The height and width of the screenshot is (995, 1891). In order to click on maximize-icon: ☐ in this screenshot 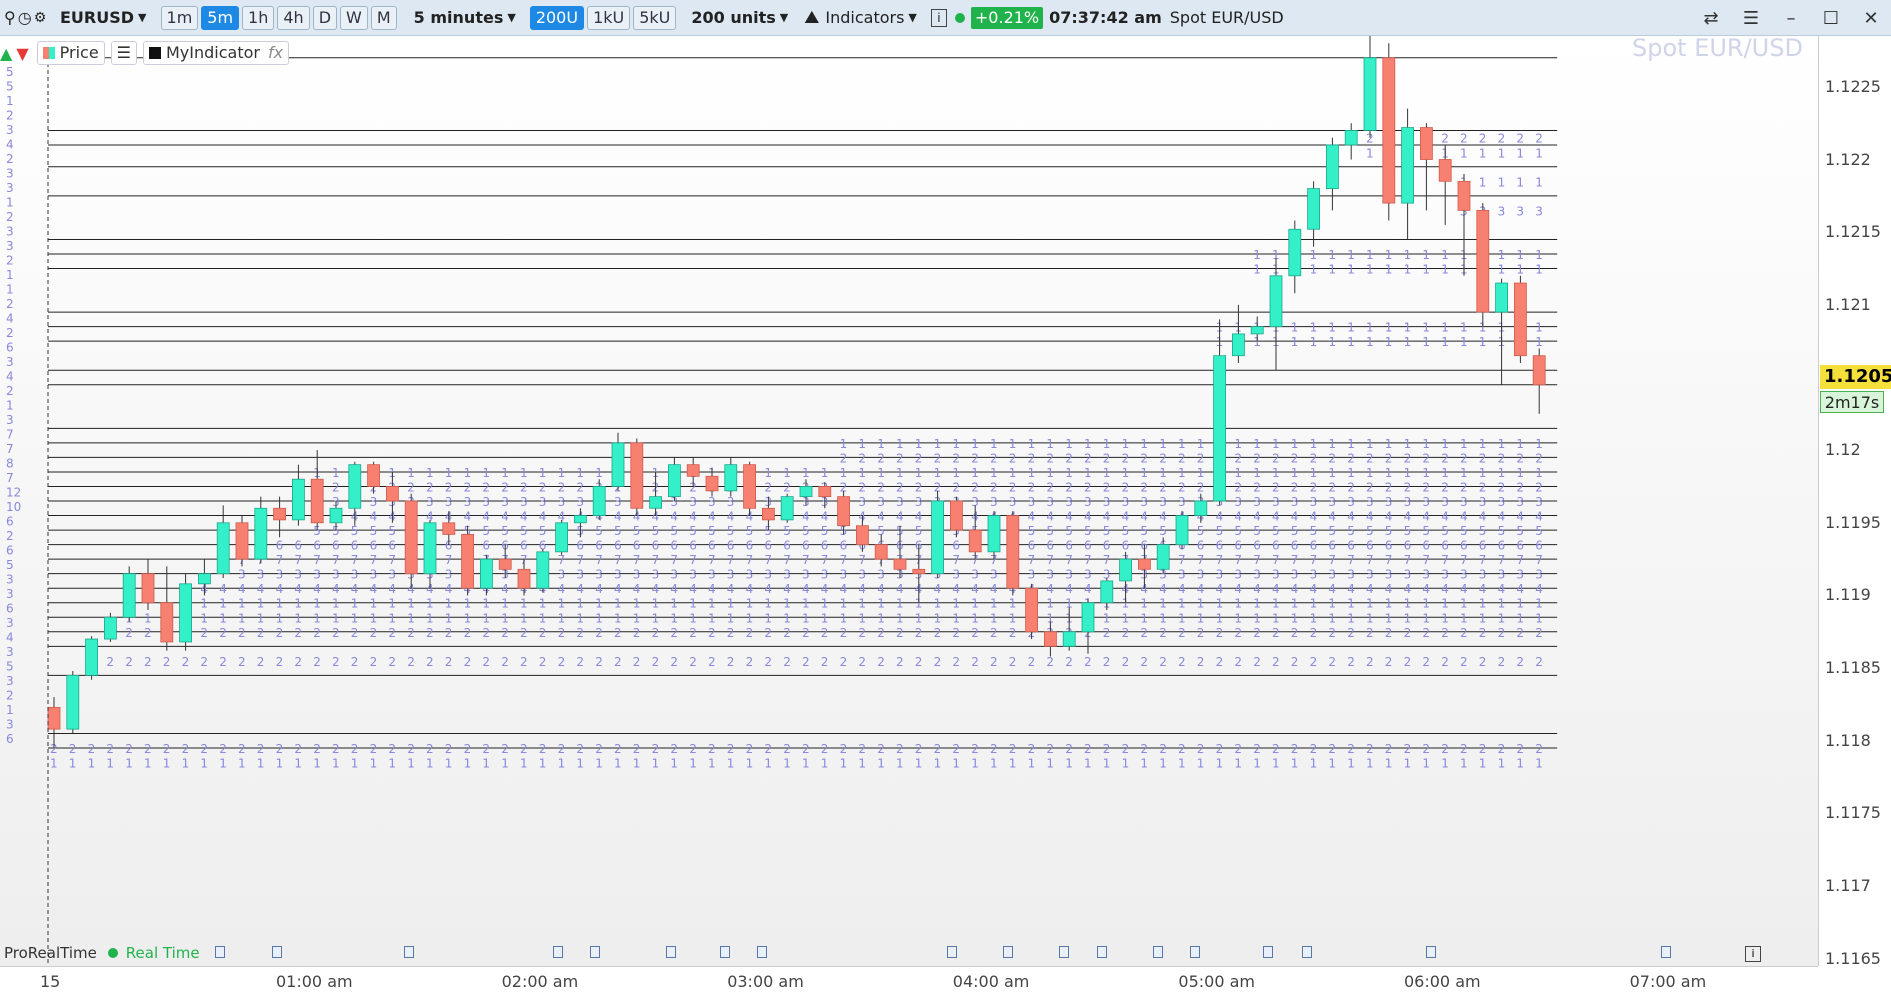, I will do `click(1831, 18)`.